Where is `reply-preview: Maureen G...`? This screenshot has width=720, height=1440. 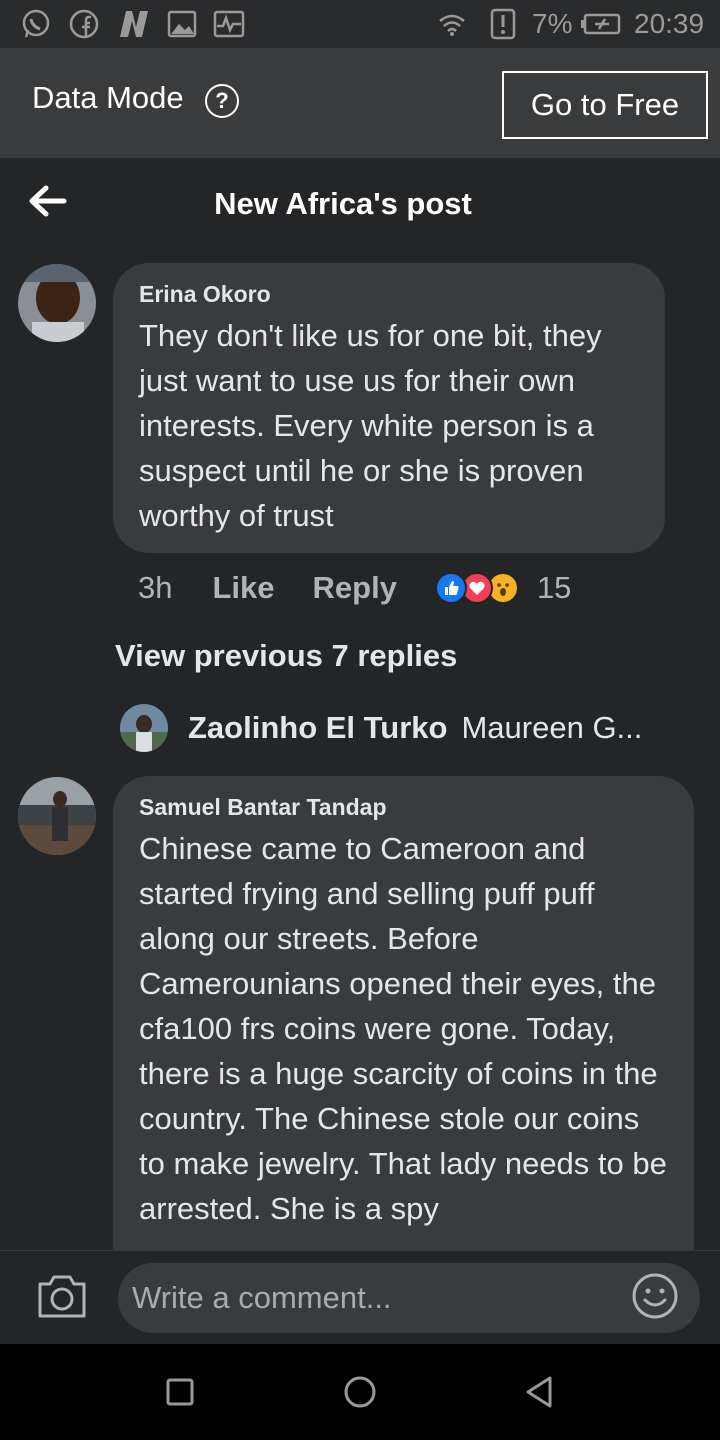 reply-preview: Maureen G... is located at coordinates (552, 727).